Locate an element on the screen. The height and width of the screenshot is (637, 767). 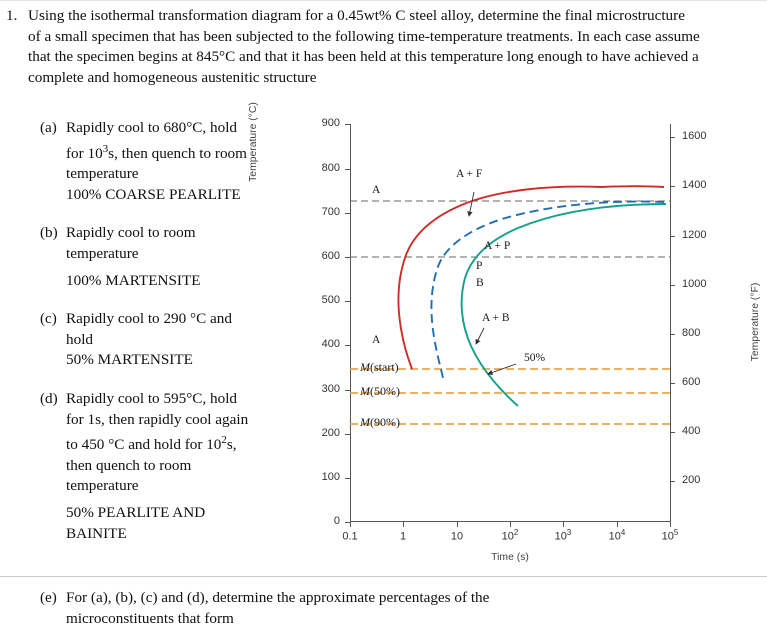
part-a-line2: for 103s, then quench to room is located at coordinates (193, 152).